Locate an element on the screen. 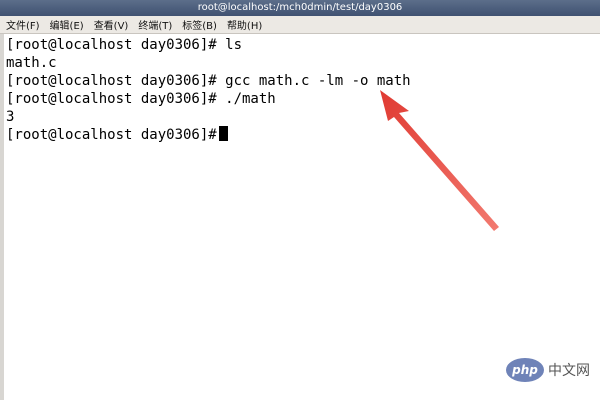 The image size is (600, 400). terminal-line-run: [root@localhost day0306]# ./math is located at coordinates (141, 99).